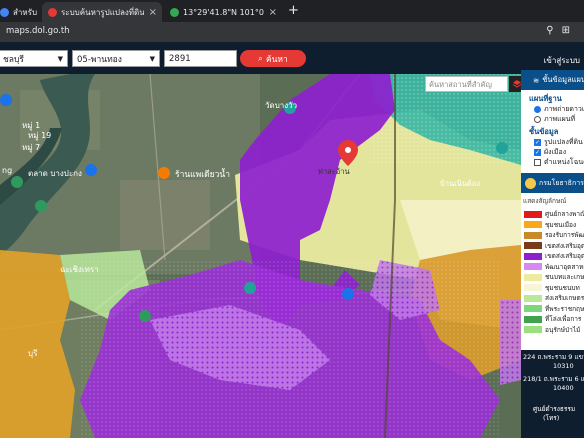  I want to click on map-label: หมู่ 7, so click(31, 148).